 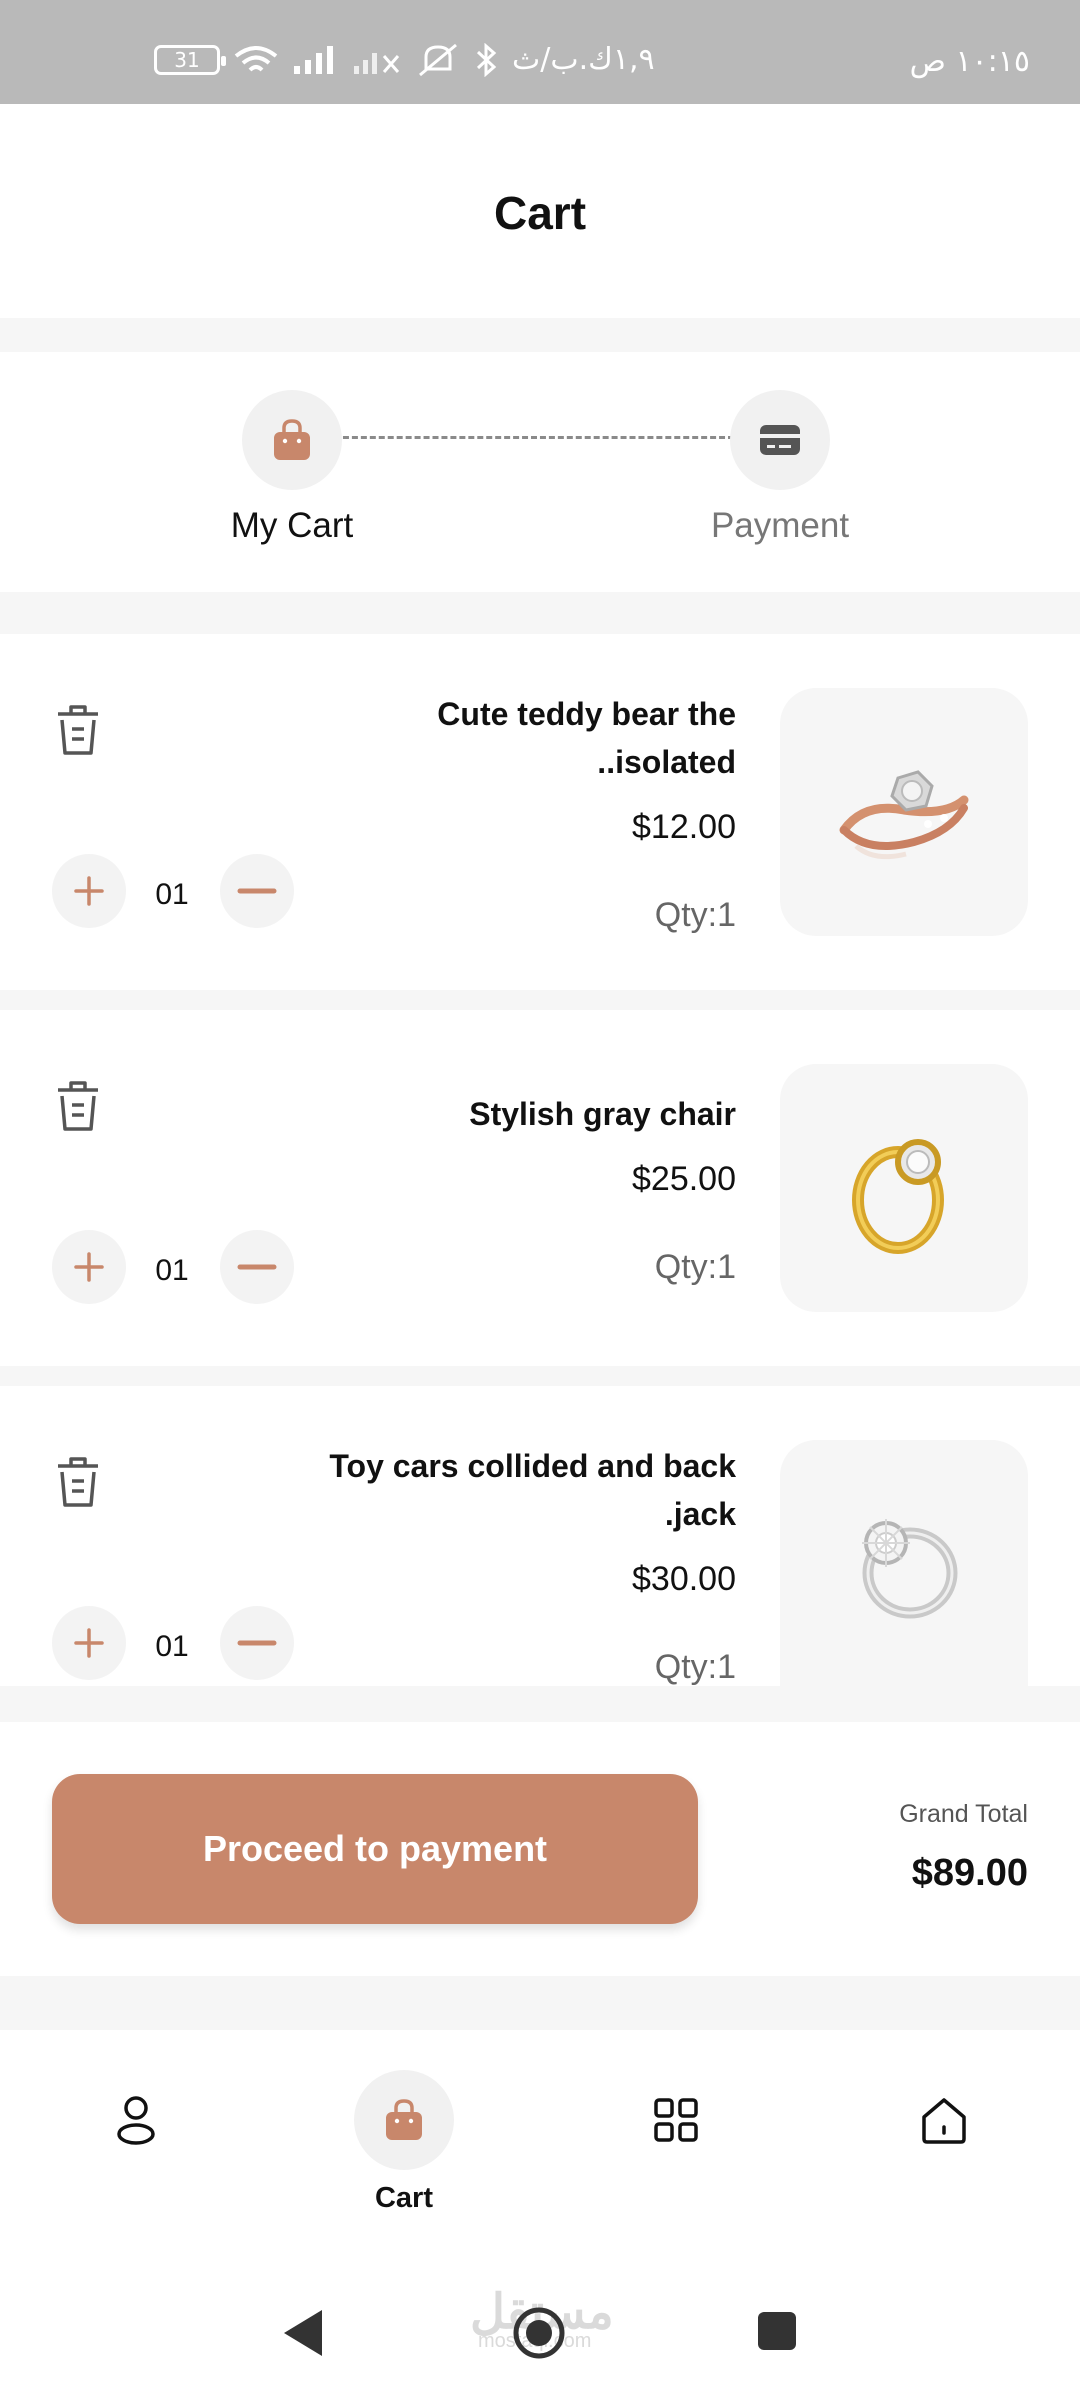 What do you see at coordinates (532, 1490) in the screenshot?
I see `item-name: Toy cars collided and back .jack` at bounding box center [532, 1490].